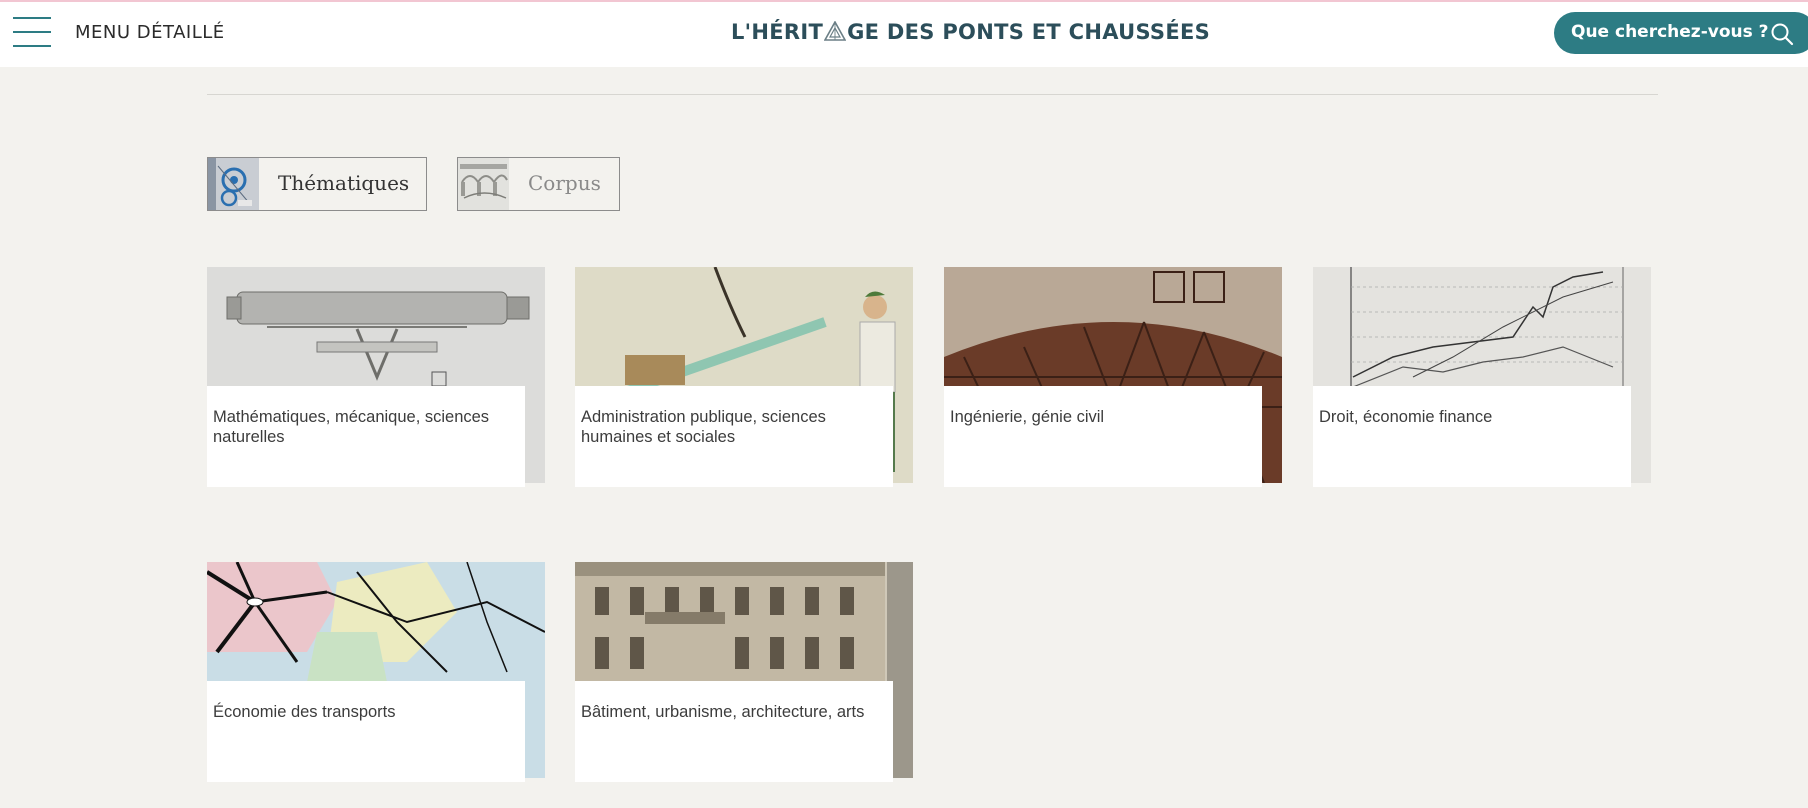 This screenshot has height=808, width=1808. What do you see at coordinates (1406, 417) in the screenshot?
I see `card-droit-label: Droit, économie finance` at bounding box center [1406, 417].